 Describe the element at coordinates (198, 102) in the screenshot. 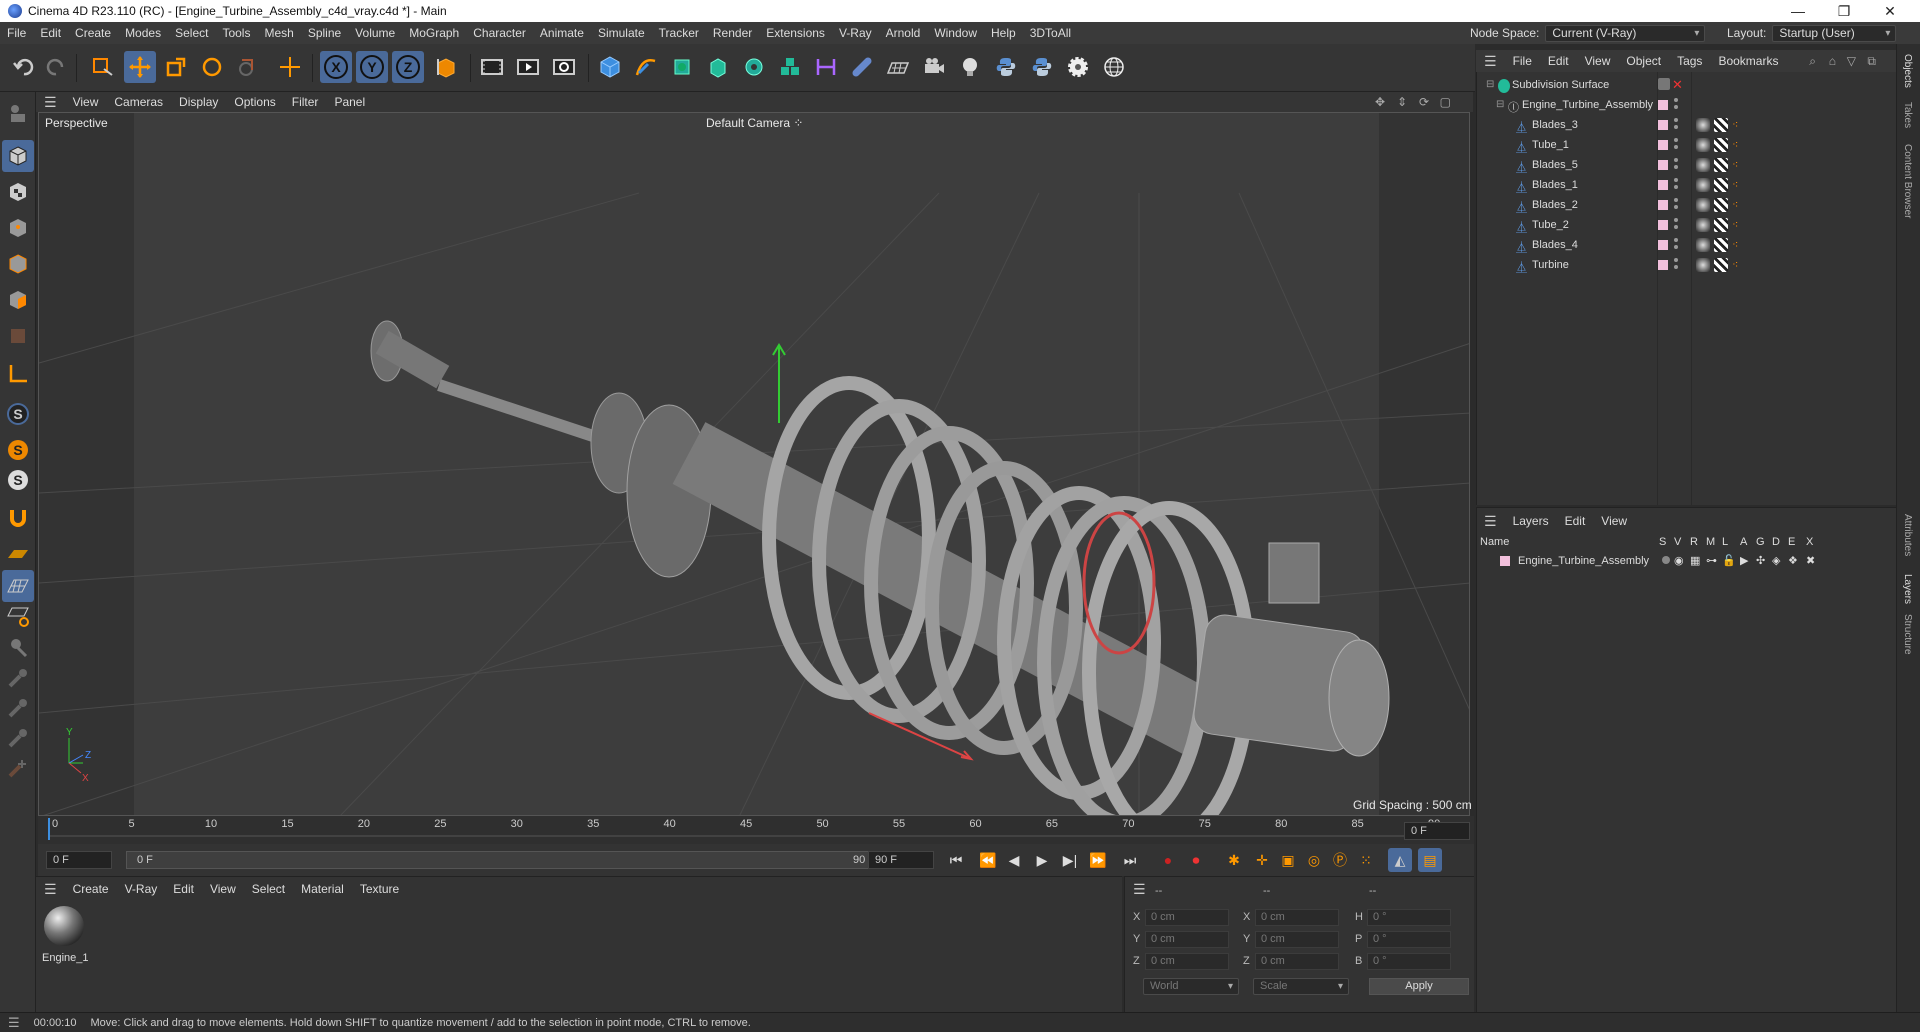

I see `viewport-menu-display: Display` at that location.